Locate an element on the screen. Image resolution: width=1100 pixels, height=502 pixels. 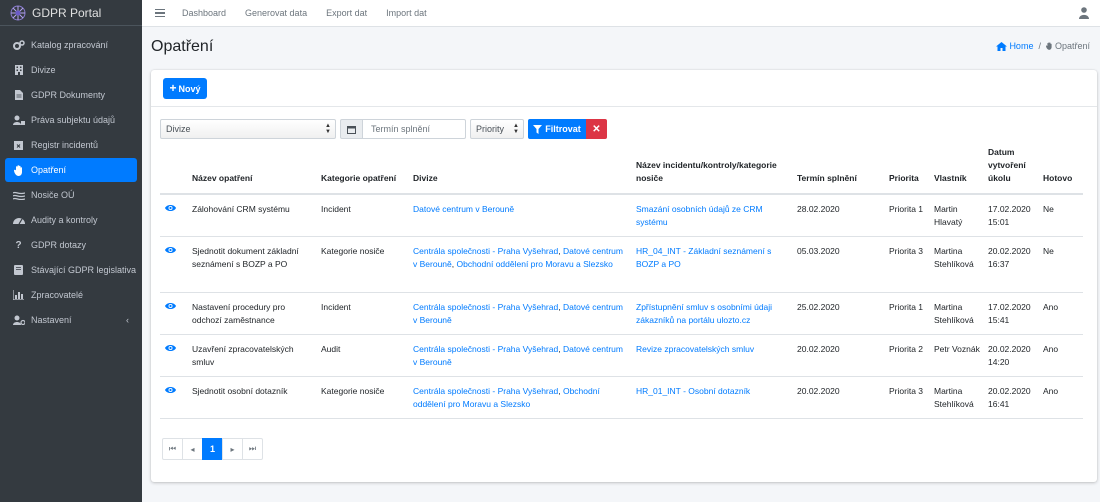
cell-priorita: Priorita 3 is located at coordinates (907, 264).